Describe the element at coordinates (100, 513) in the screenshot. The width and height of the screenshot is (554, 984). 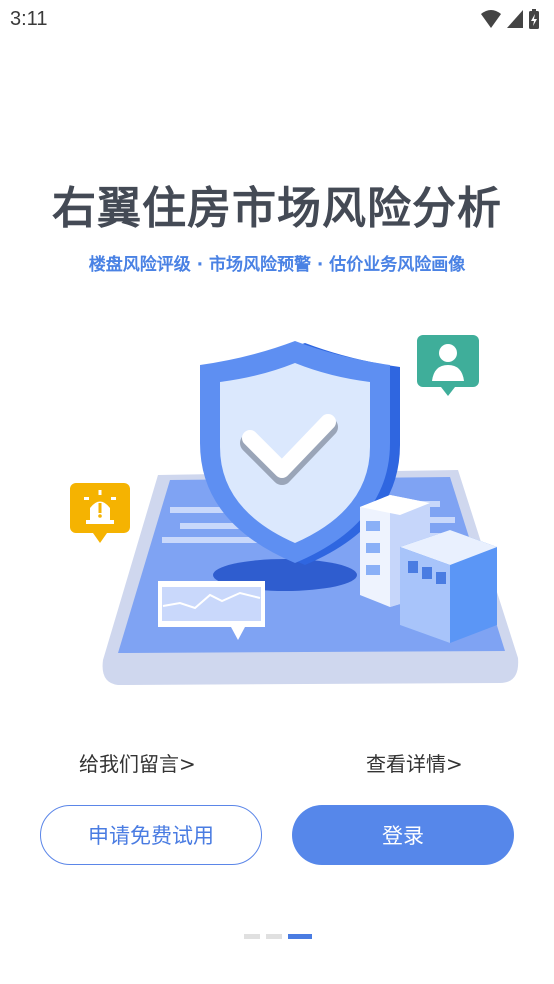
I see `alert-icon` at that location.